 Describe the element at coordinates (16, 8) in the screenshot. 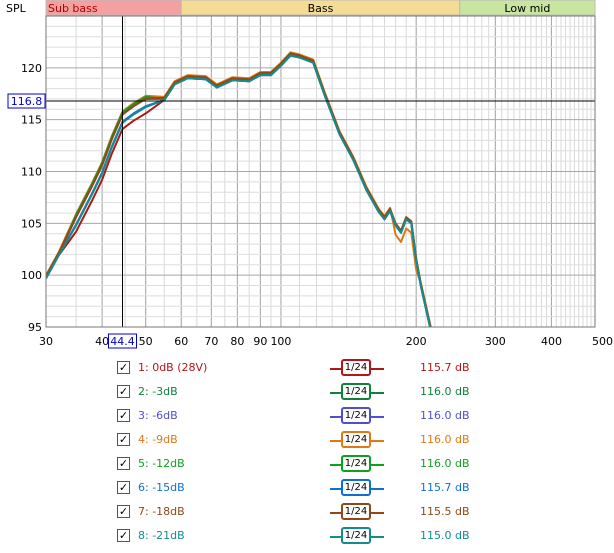

I see `y-axis-label: SPL` at that location.